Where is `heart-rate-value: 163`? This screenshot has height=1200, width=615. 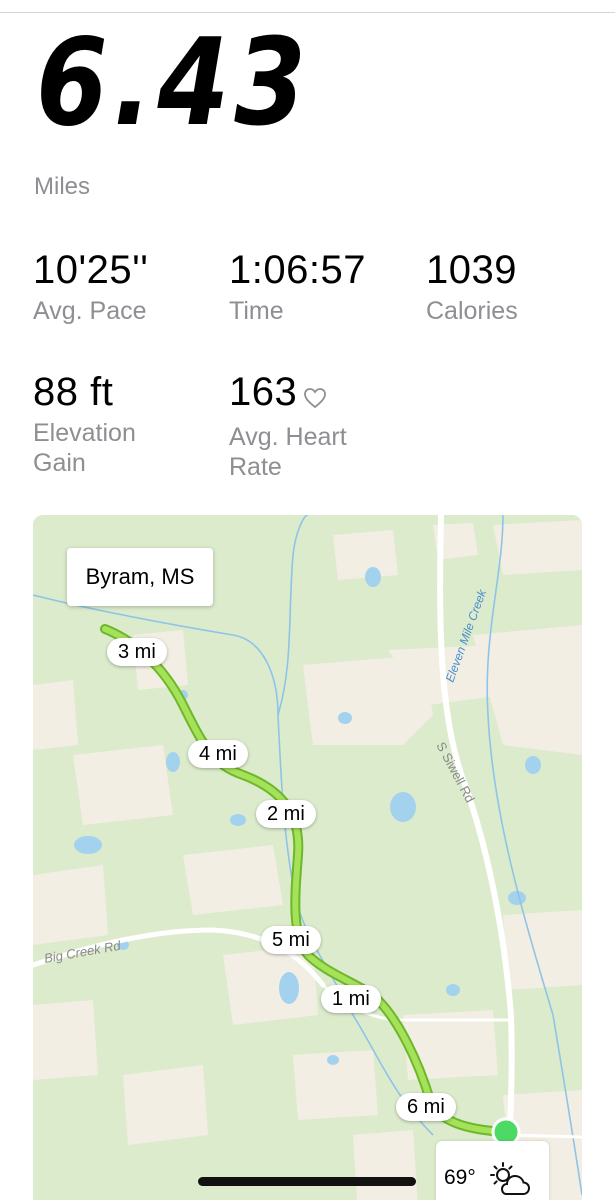
heart-rate-value: 163 is located at coordinates (263, 392).